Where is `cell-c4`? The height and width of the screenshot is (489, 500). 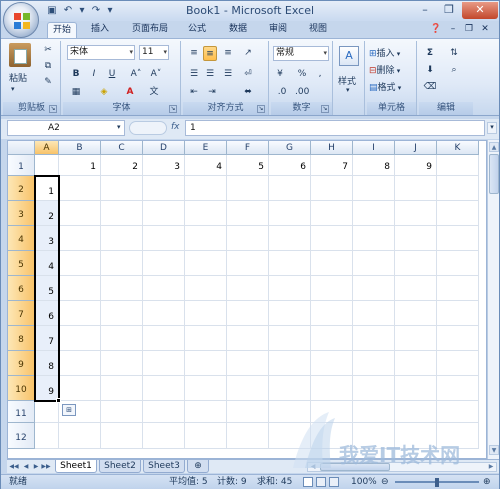 cell-c4 is located at coordinates (122, 238).